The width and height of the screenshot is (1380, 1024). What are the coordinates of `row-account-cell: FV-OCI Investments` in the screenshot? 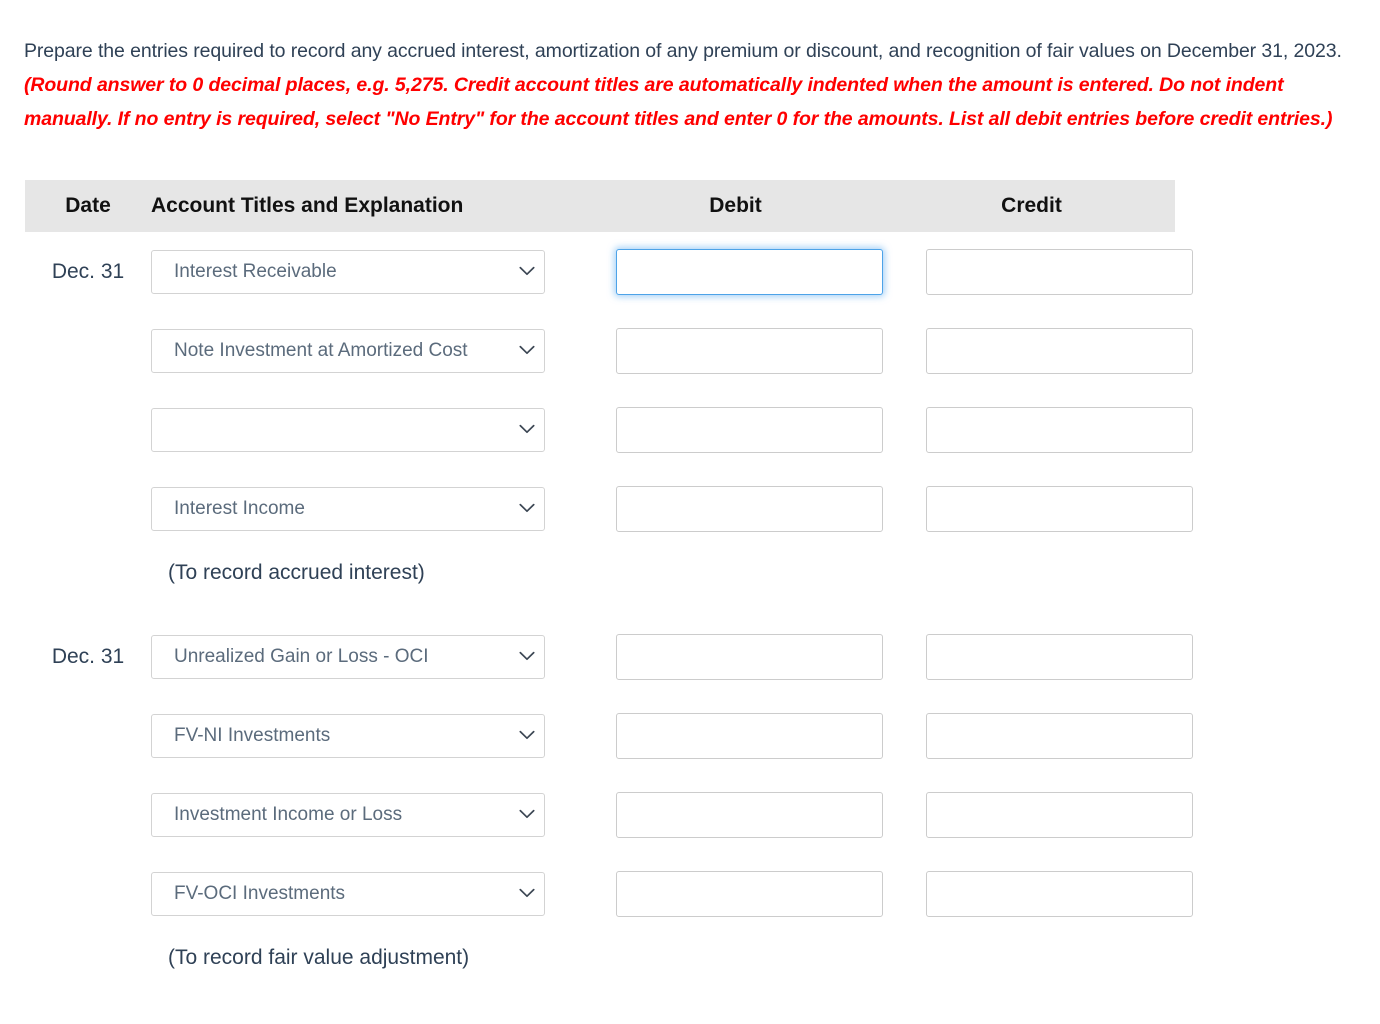 It's located at (367, 893).